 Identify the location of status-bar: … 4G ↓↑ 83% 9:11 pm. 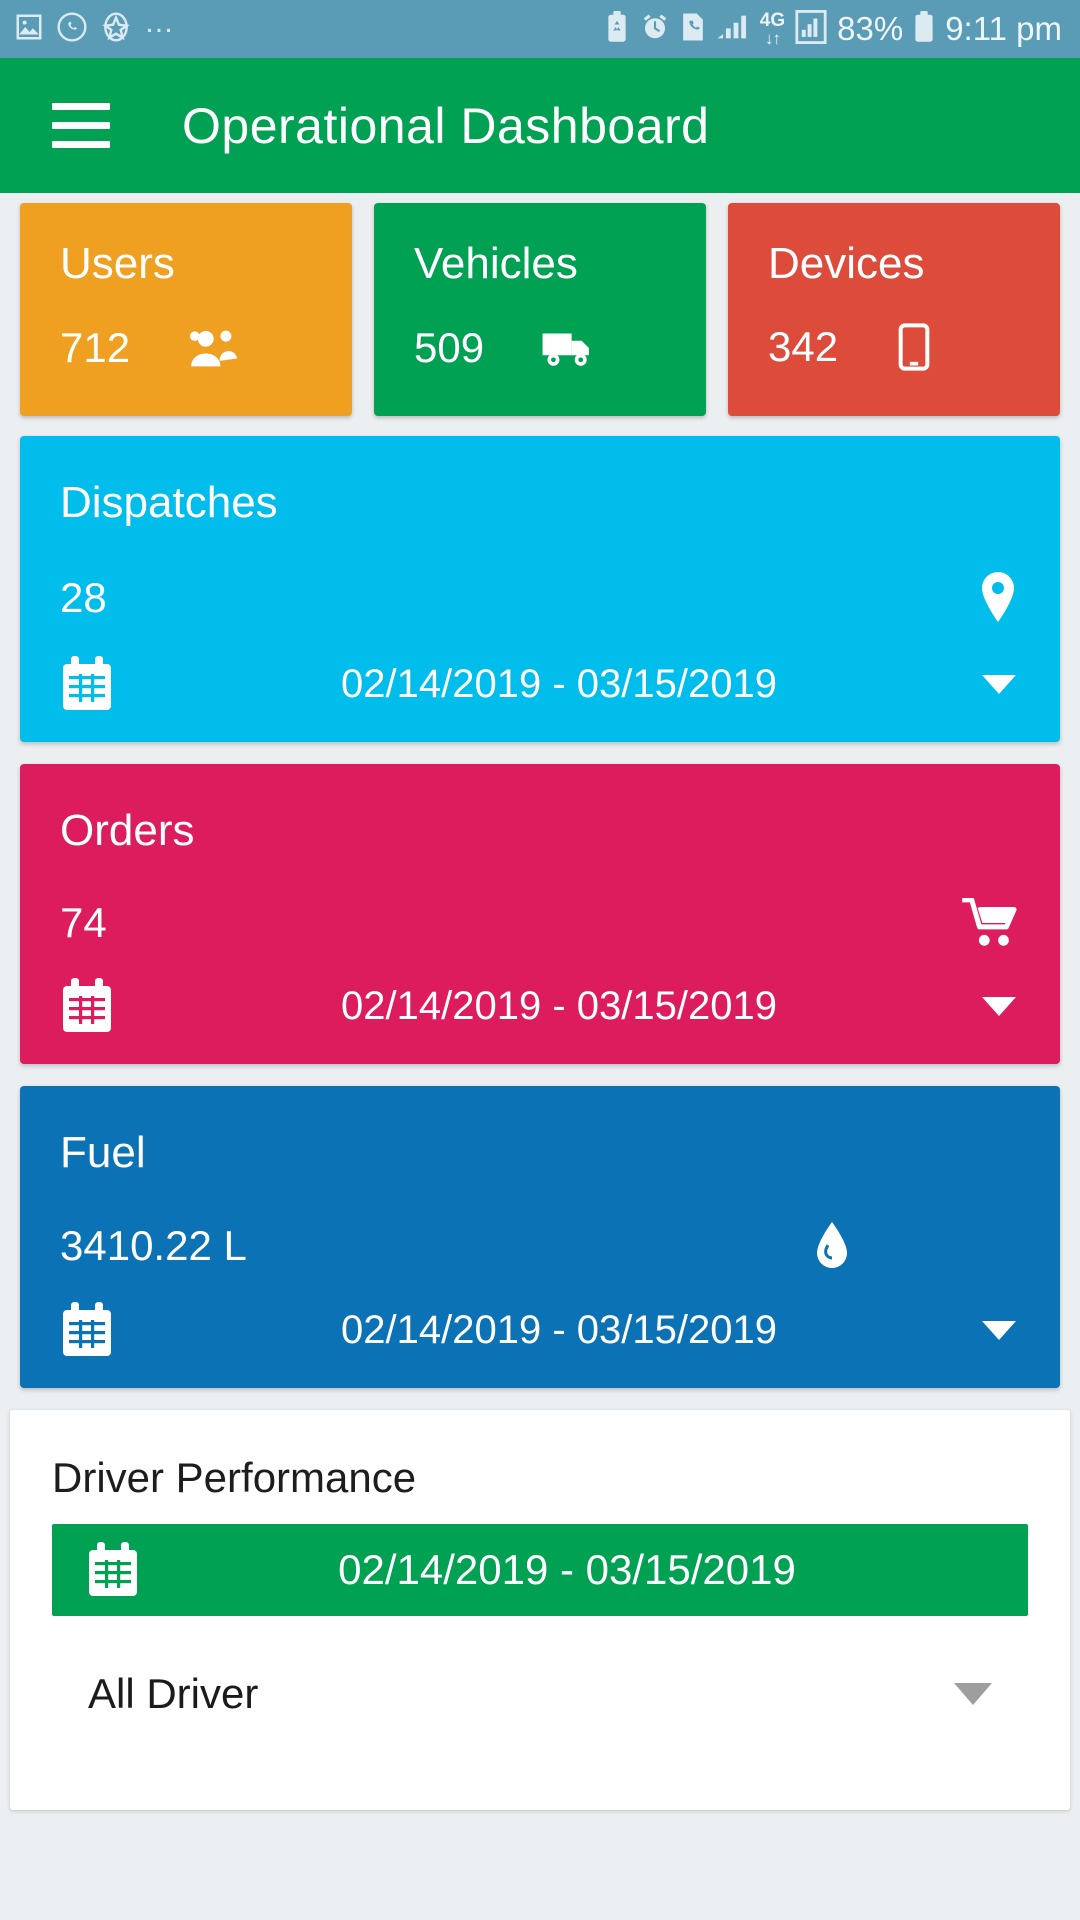
(540, 29).